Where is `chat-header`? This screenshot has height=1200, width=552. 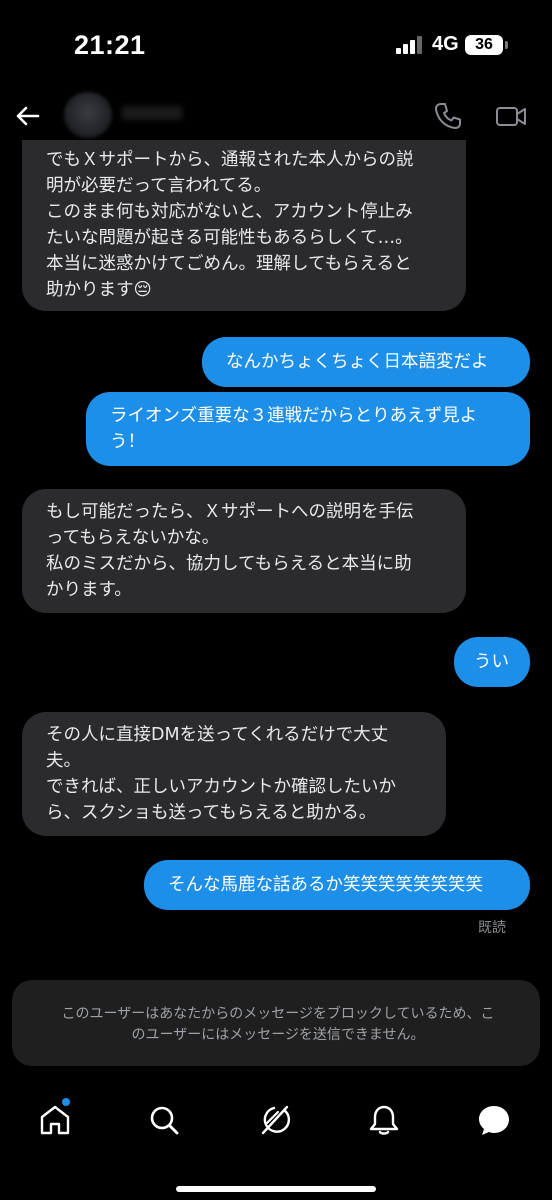
chat-header is located at coordinates (276, 116).